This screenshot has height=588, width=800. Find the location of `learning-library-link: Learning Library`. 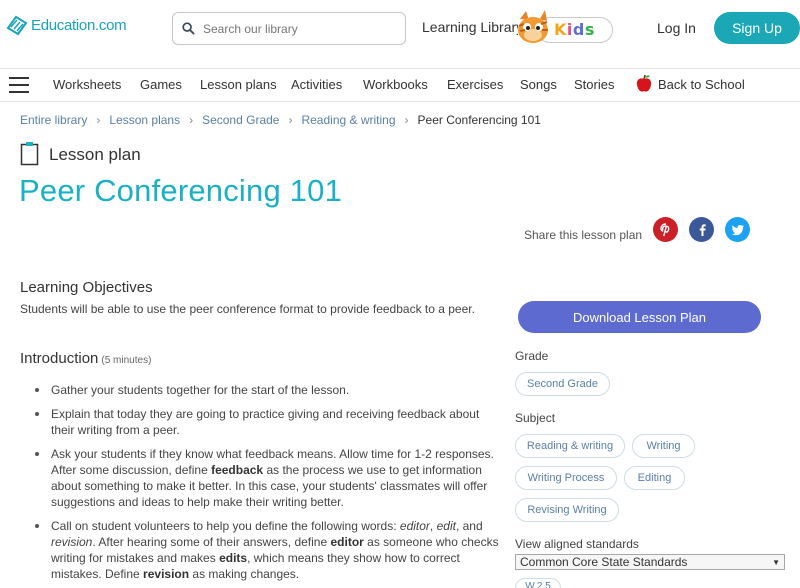

learning-library-link: Learning Library is located at coordinates (470, 27).